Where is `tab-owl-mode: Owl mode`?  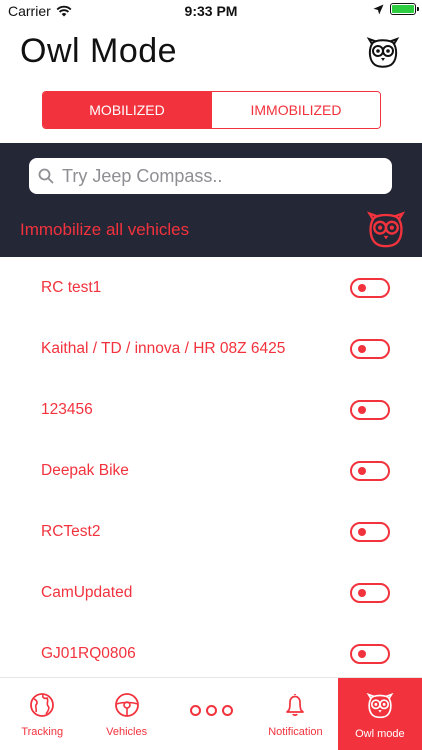
tab-owl-mode: Owl mode is located at coordinates (379, 714).